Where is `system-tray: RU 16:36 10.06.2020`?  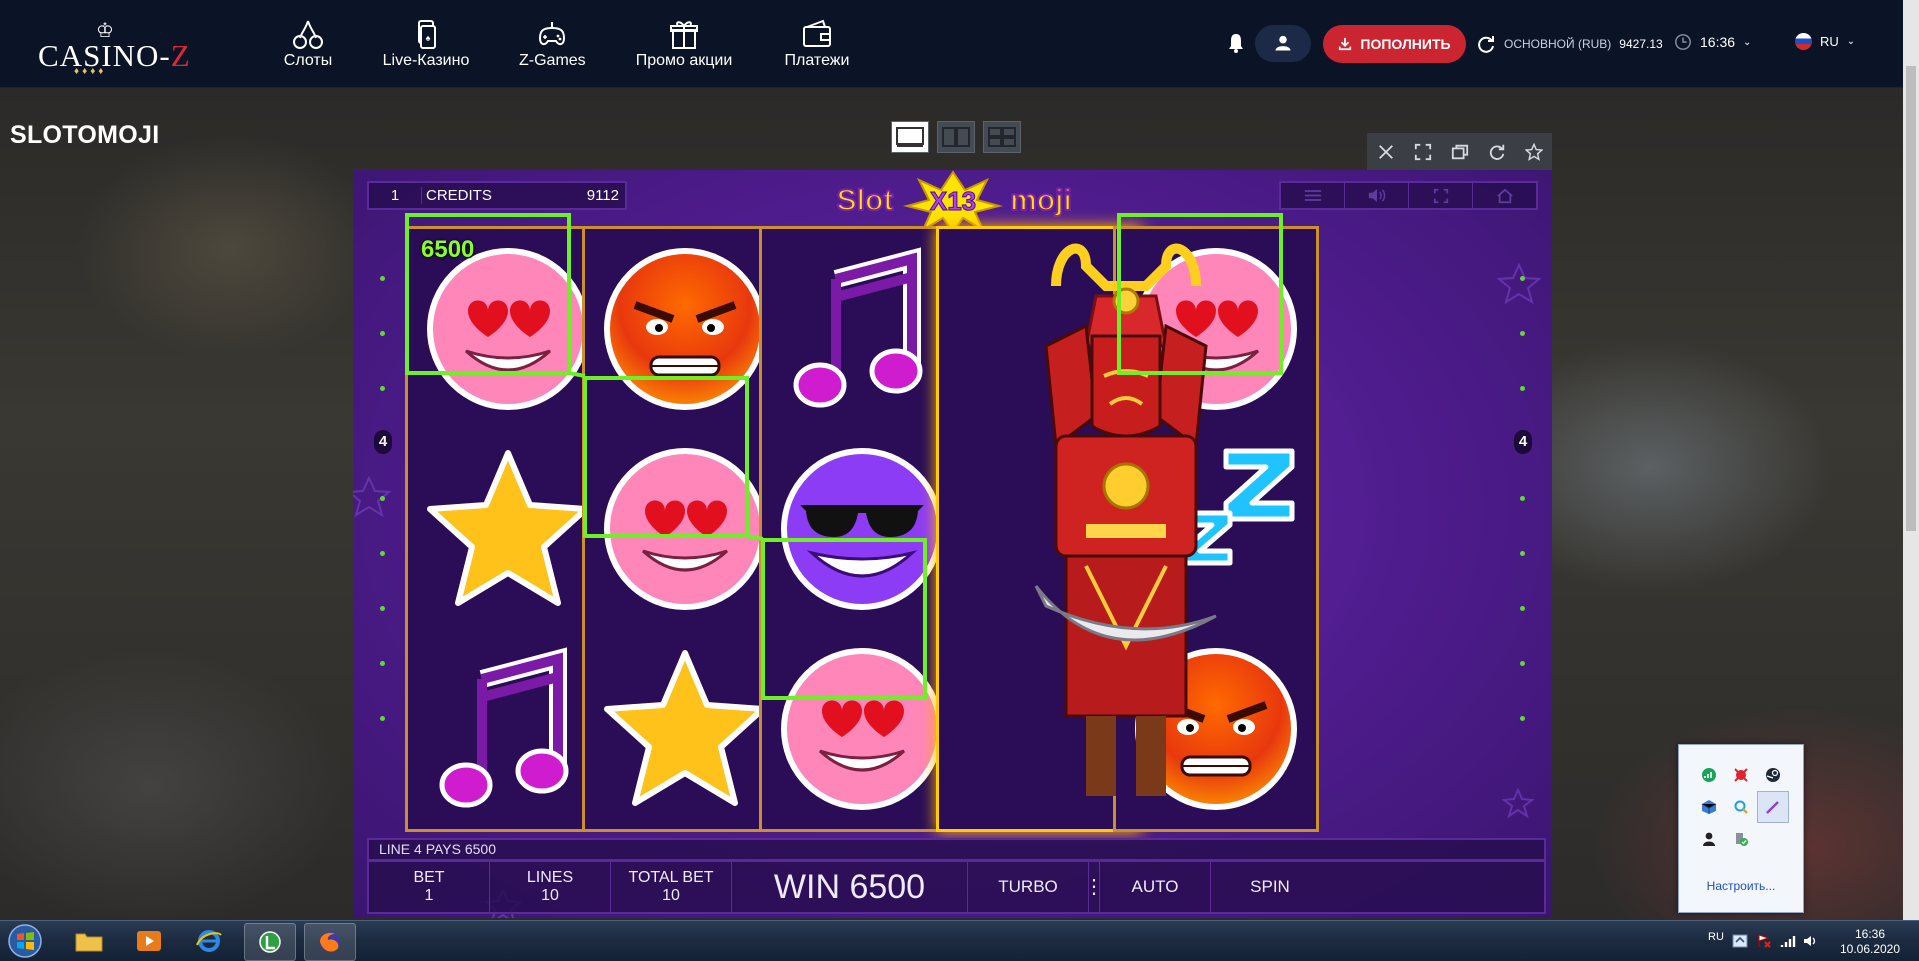
system-tray: RU 16:36 10.06.2020 is located at coordinates (1749, 941).